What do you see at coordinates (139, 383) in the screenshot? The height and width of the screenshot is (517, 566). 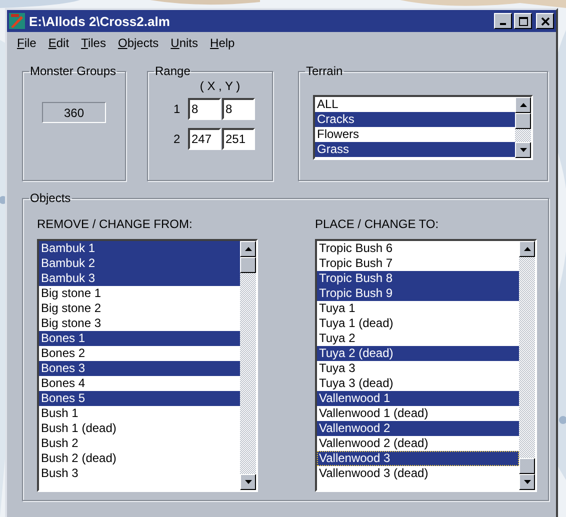 I see `list-item: Bones 4` at bounding box center [139, 383].